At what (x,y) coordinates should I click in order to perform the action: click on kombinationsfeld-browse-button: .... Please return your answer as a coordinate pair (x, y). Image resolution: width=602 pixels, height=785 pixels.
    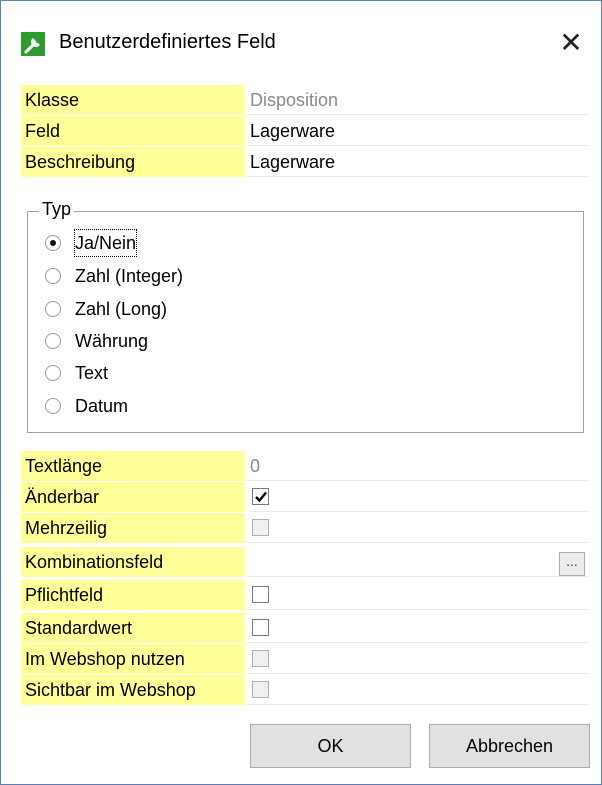
    Looking at the image, I should click on (572, 564).